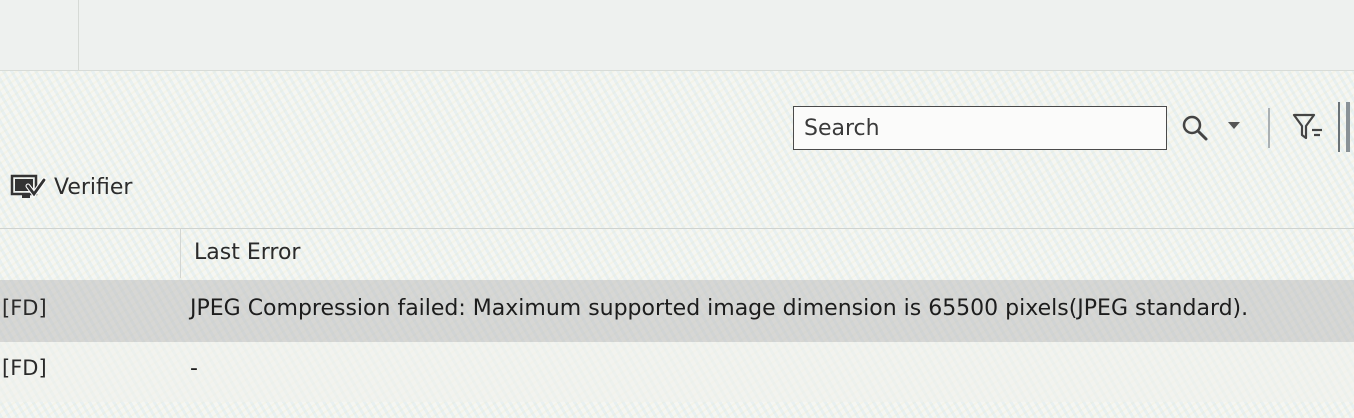  I want to click on filter-icon, so click(1308, 127).